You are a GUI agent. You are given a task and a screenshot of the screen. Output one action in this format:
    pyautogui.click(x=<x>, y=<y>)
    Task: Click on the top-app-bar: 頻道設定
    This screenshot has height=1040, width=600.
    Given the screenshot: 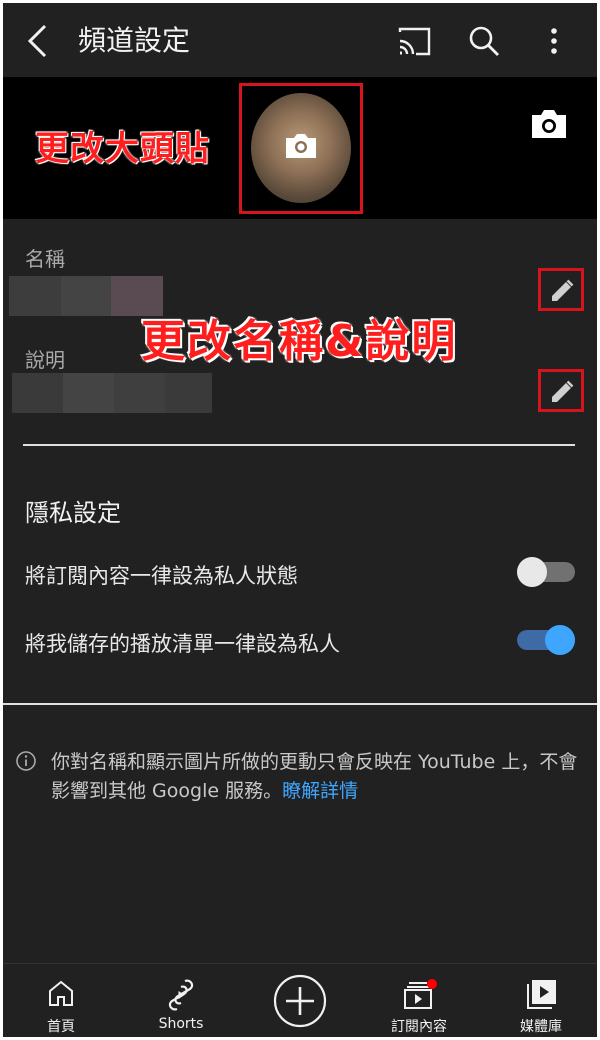 What is the action you would take?
    pyautogui.click(x=300, y=40)
    